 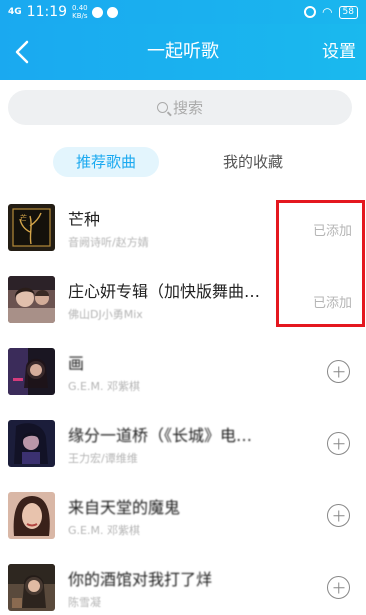 What do you see at coordinates (162, 107) in the screenshot?
I see `search-icon` at bounding box center [162, 107].